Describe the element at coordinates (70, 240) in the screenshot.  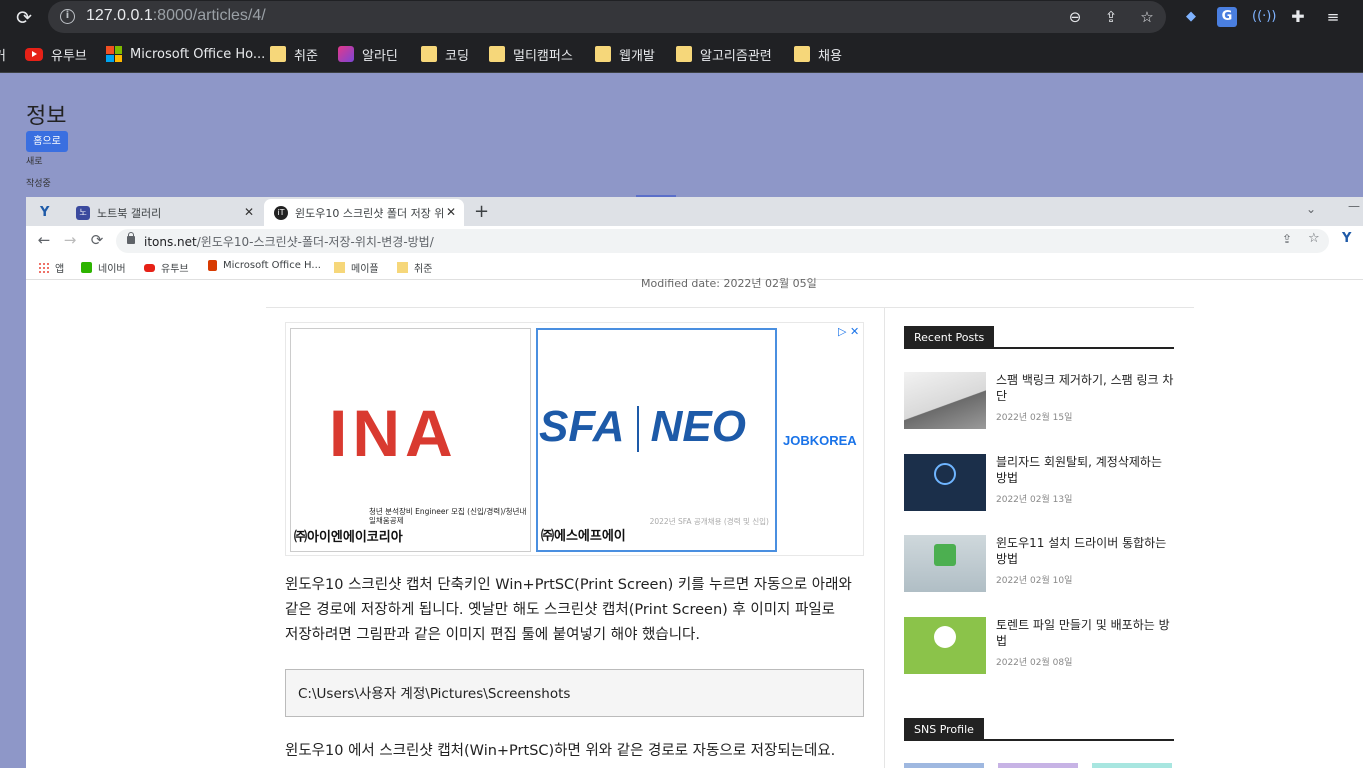
I see `forward-icon: →` at that location.